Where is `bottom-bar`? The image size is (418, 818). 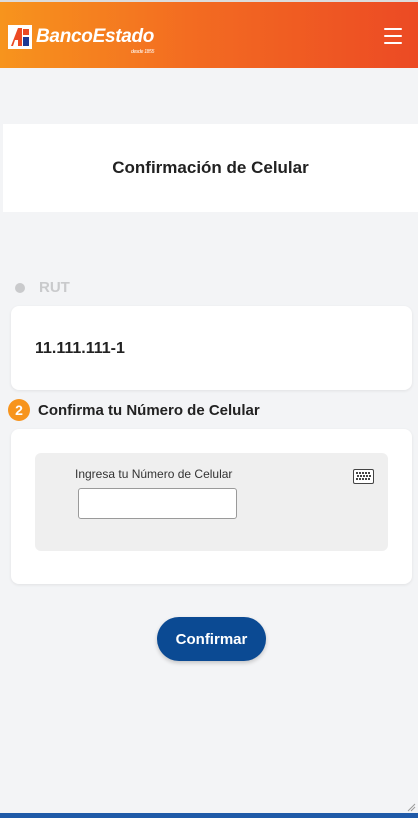 bottom-bar is located at coordinates (209, 815).